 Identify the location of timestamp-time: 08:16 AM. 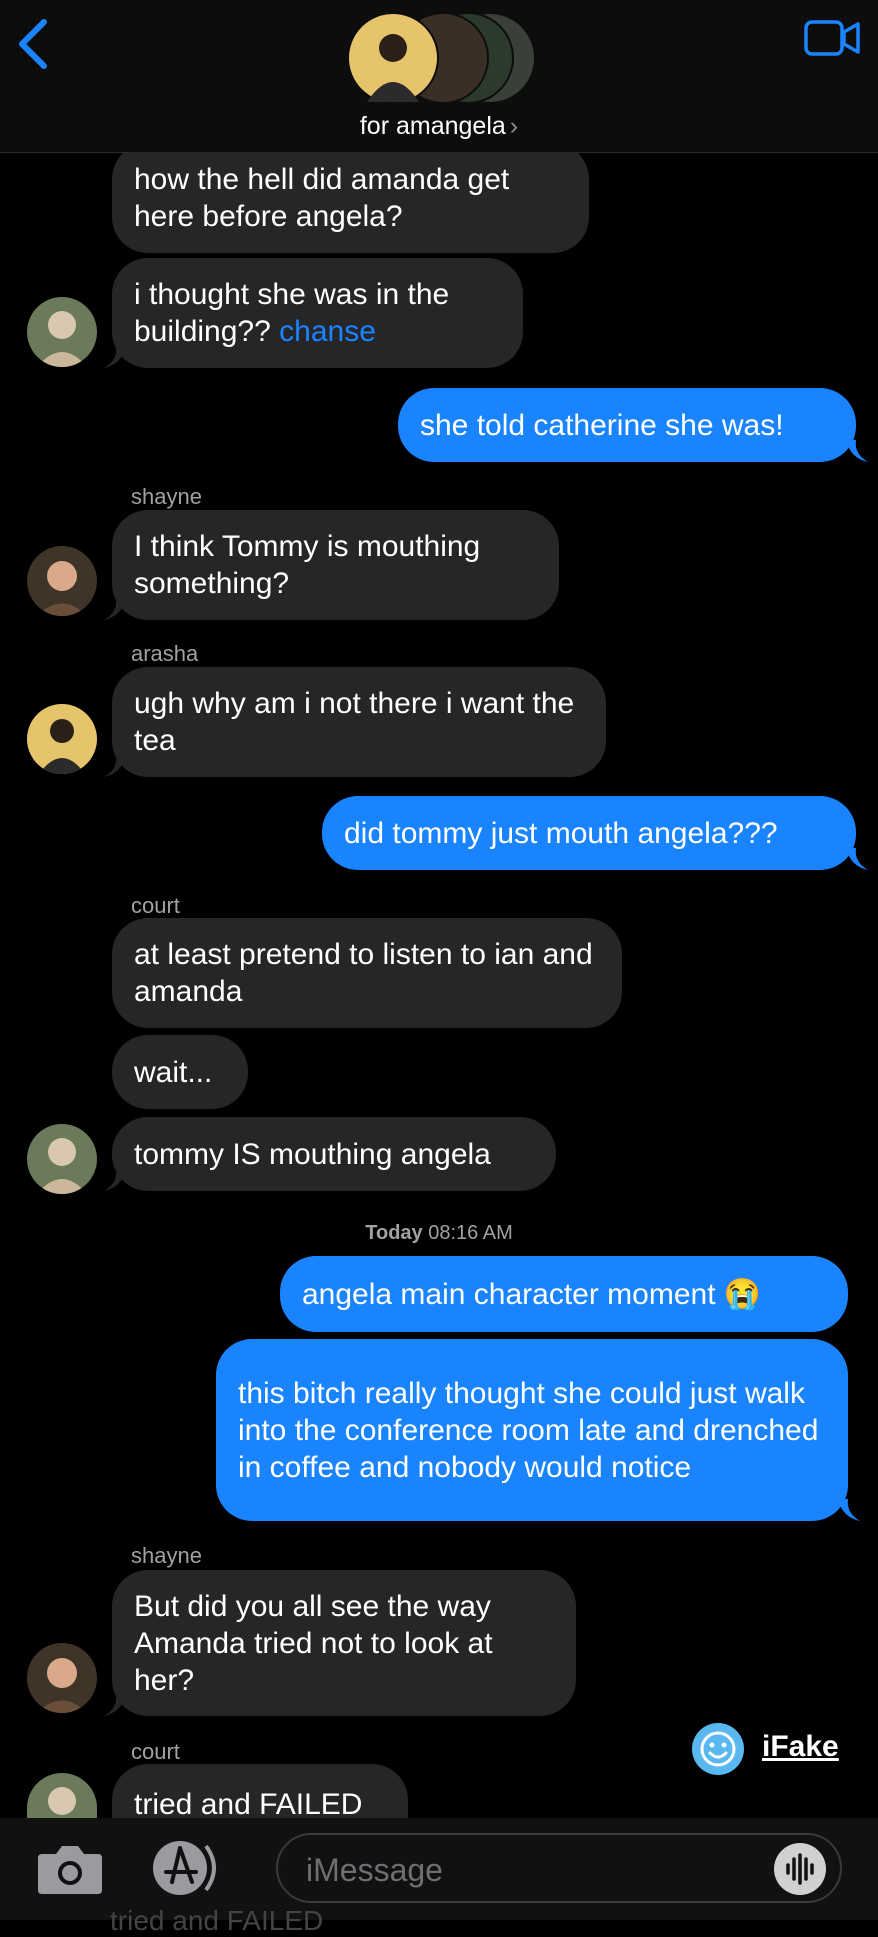
(470, 1233).